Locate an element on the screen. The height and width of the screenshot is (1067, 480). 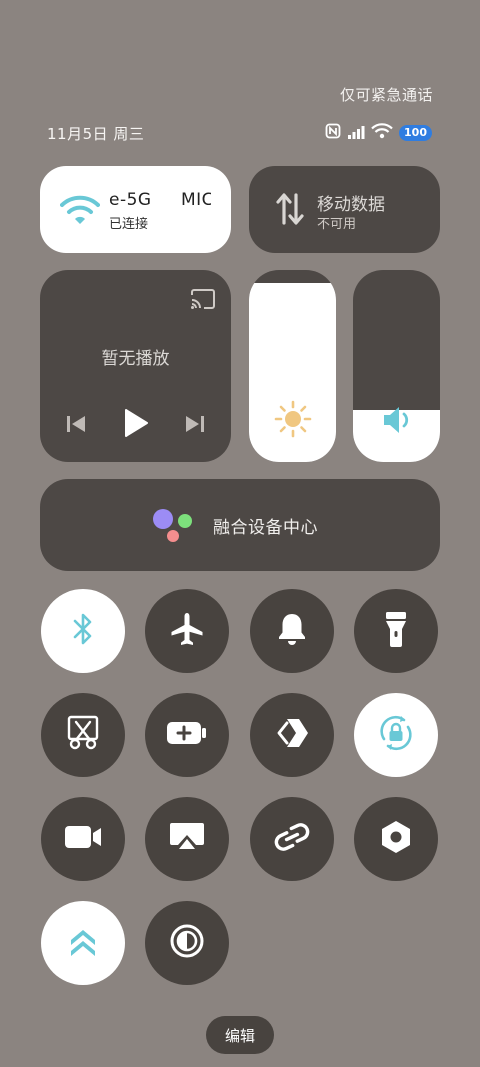
wifi-name-left: e-5G is located at coordinates (130, 200).